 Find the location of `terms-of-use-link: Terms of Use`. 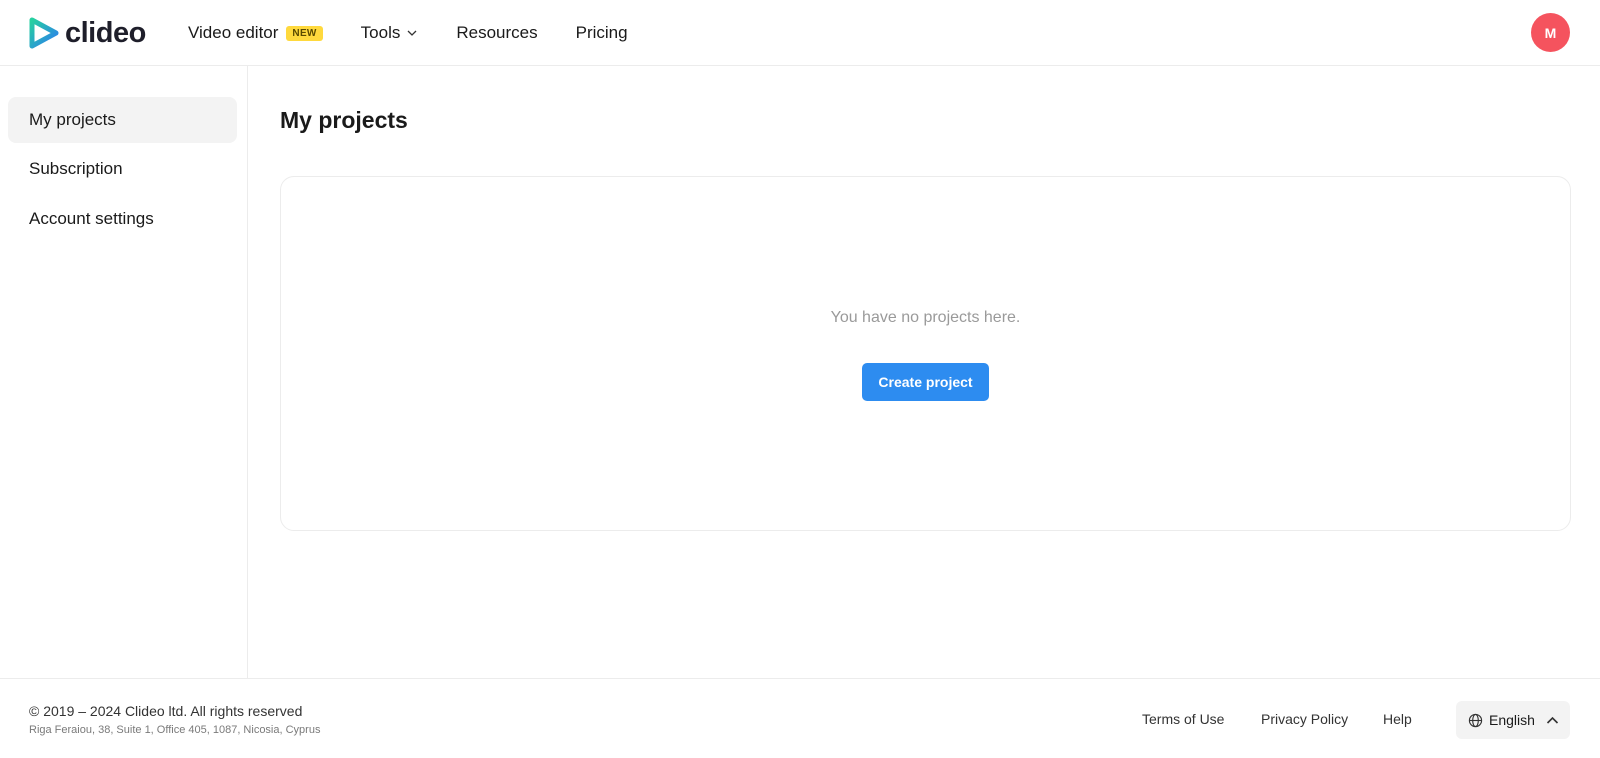

terms-of-use-link: Terms of Use is located at coordinates (1183, 719).